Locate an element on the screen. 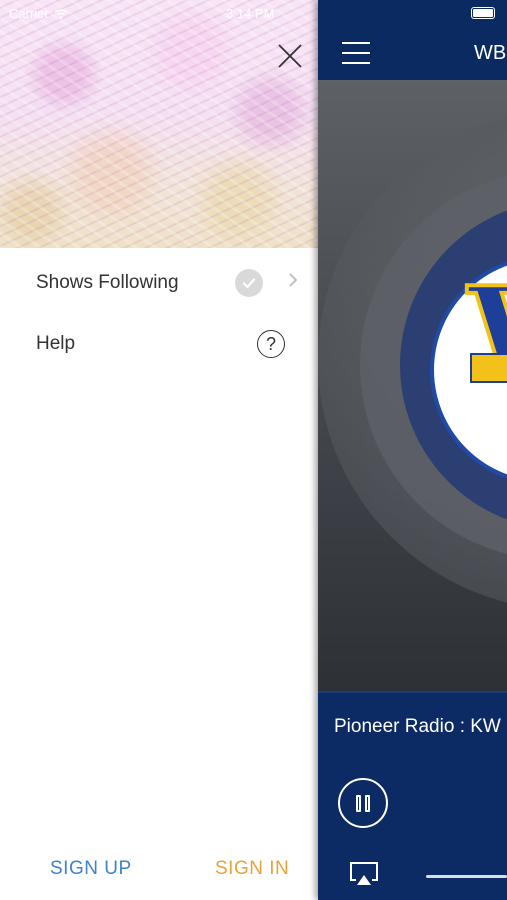 Image resolution: width=507 pixels, height=900 pixels. sign-in-button: SIGN IN is located at coordinates (252, 869).